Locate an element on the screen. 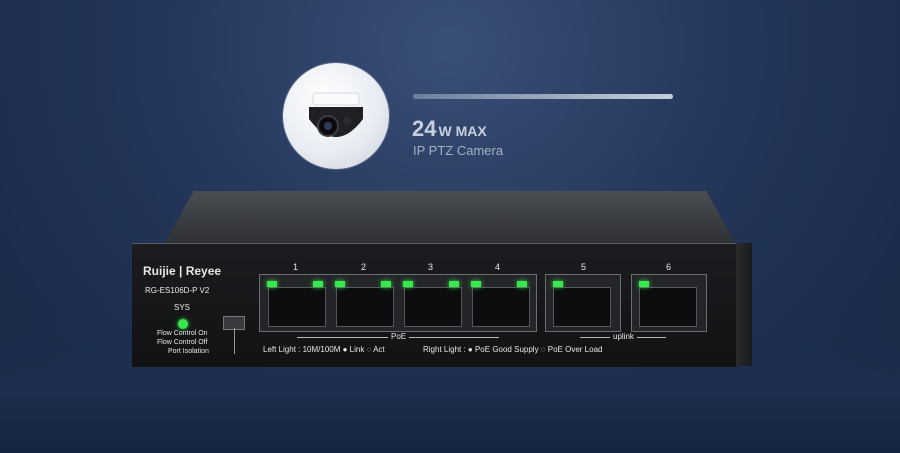  port-number-6: 6 is located at coordinates (669, 267).